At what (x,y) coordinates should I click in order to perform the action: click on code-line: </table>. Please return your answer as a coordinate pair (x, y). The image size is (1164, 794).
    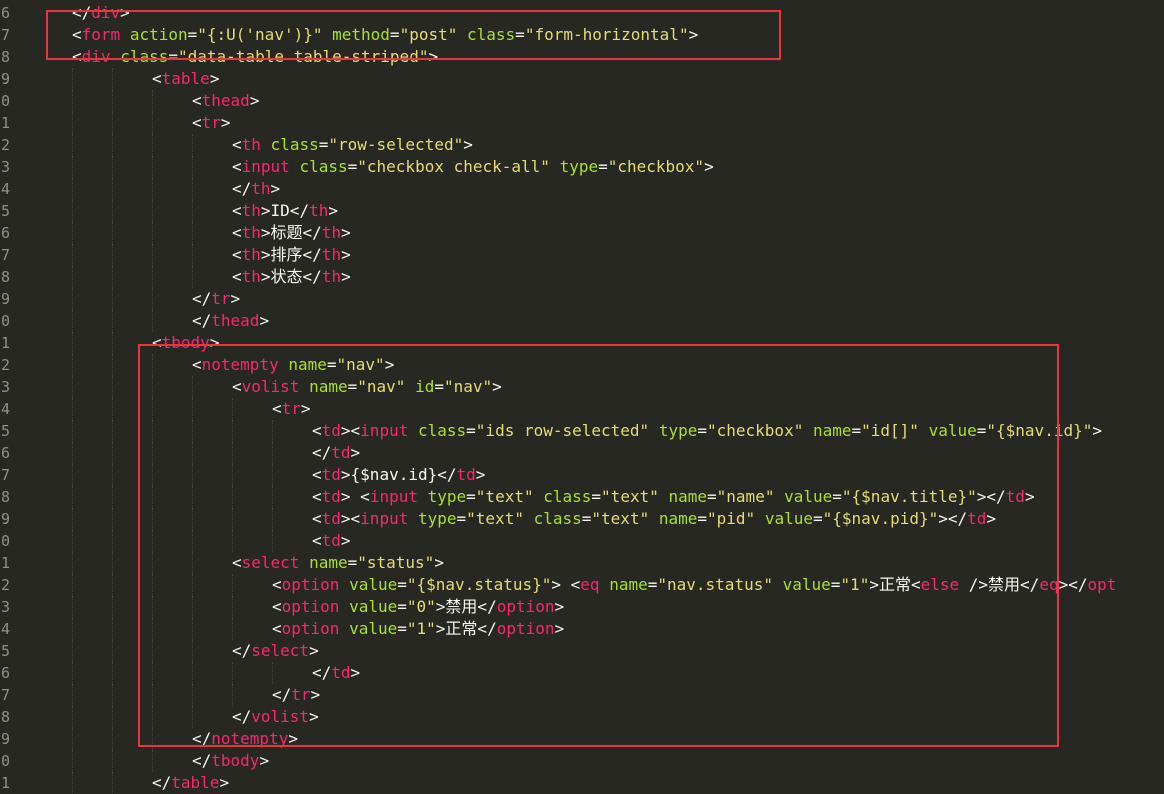
    Looking at the image, I should click on (190, 783).